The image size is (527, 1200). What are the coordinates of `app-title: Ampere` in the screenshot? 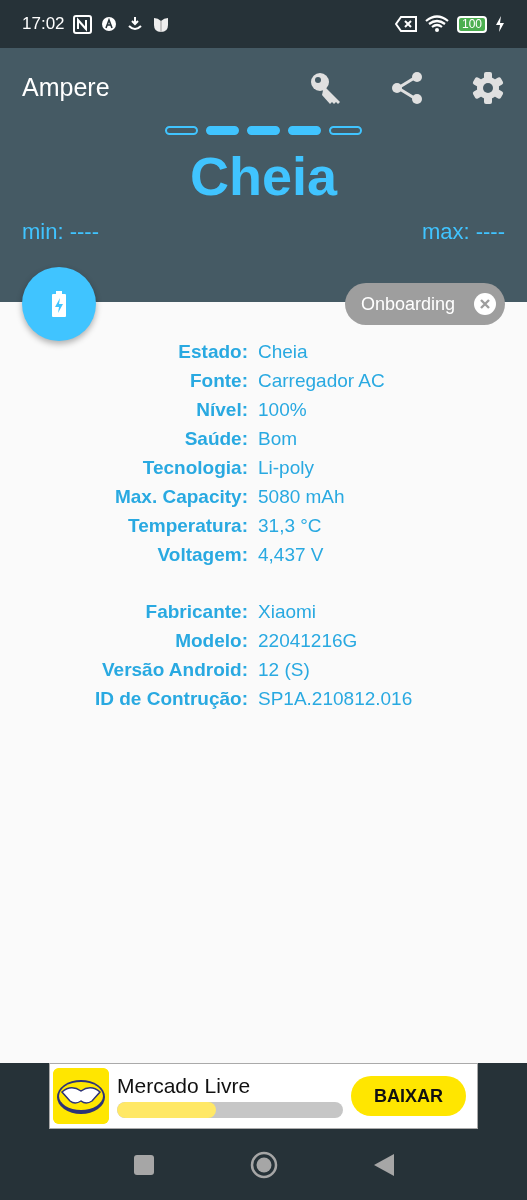 It's located at (66, 88).